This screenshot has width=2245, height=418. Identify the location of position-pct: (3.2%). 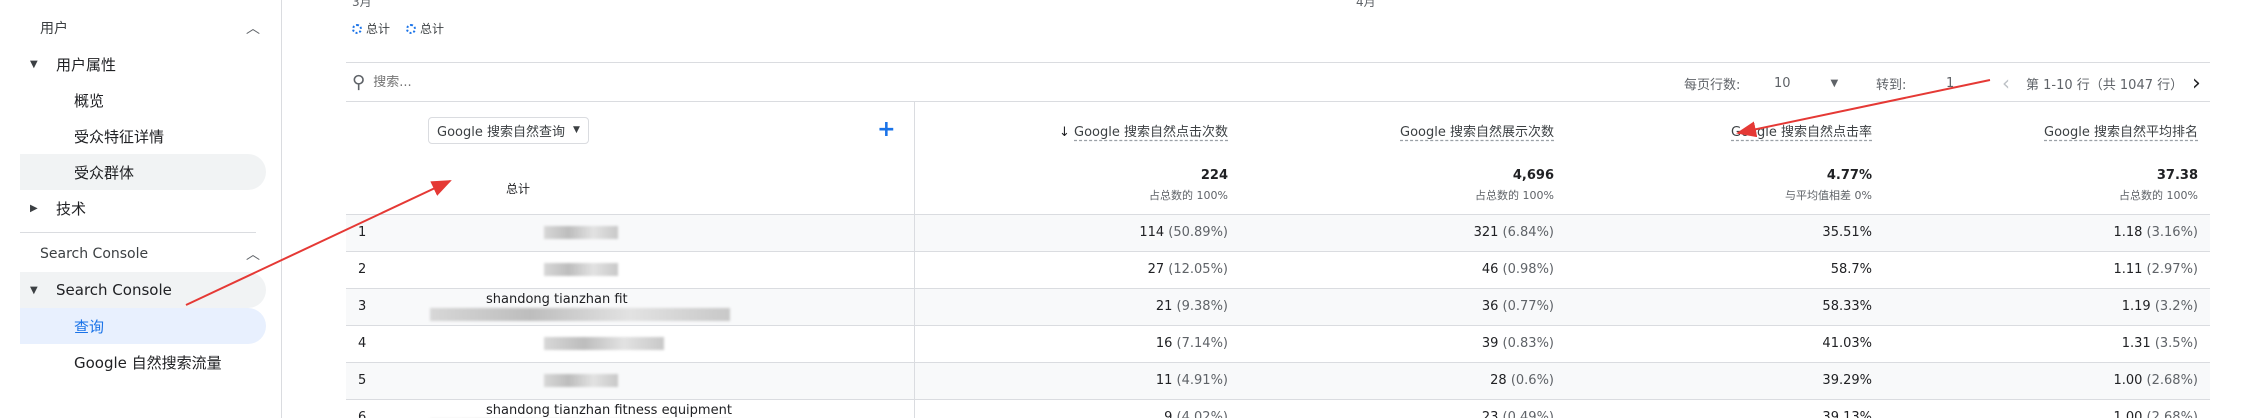
(2176, 306).